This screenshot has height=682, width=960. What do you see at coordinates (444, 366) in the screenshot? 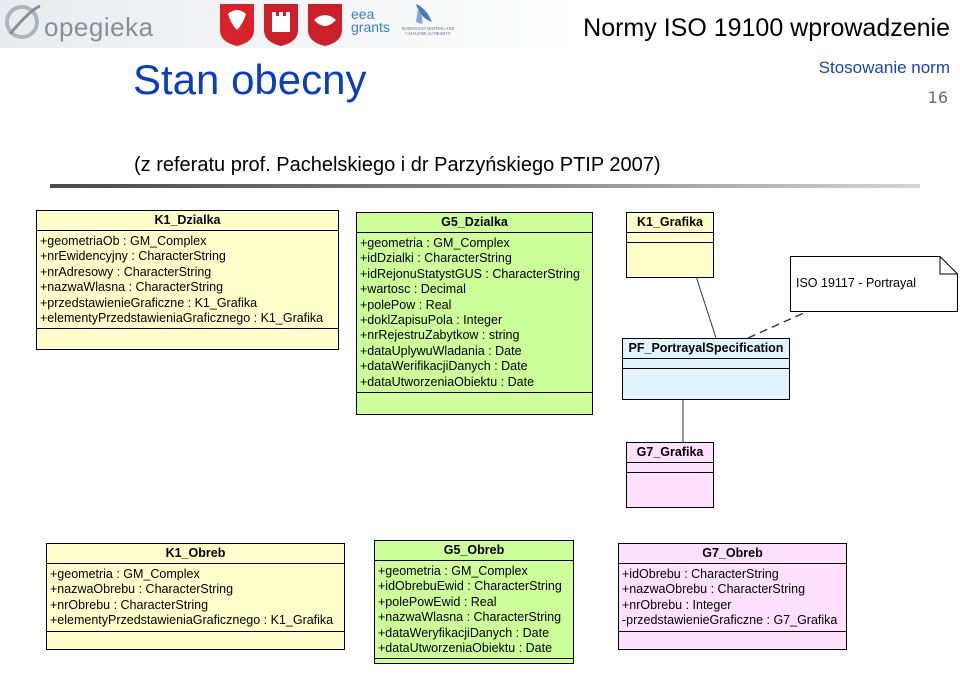
I see `attribute: +dataWerifikacjiDanych : Date` at bounding box center [444, 366].